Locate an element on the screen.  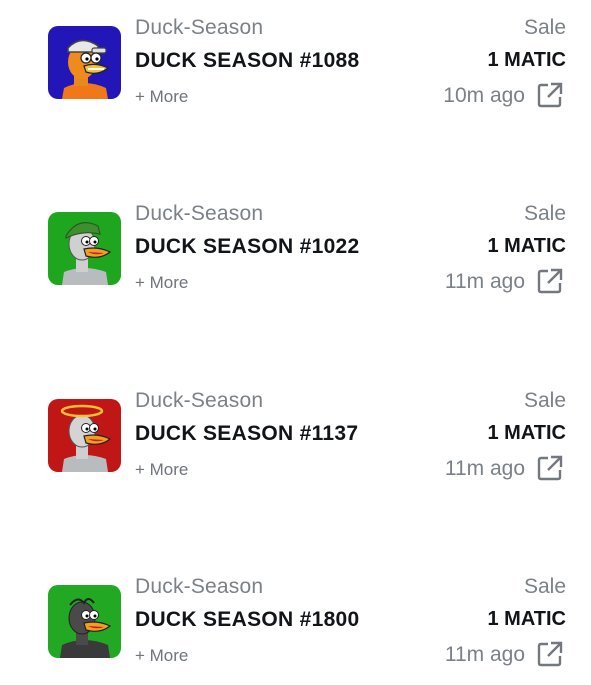
nft-title: DUCK SEASON #1022 is located at coordinates (247, 247).